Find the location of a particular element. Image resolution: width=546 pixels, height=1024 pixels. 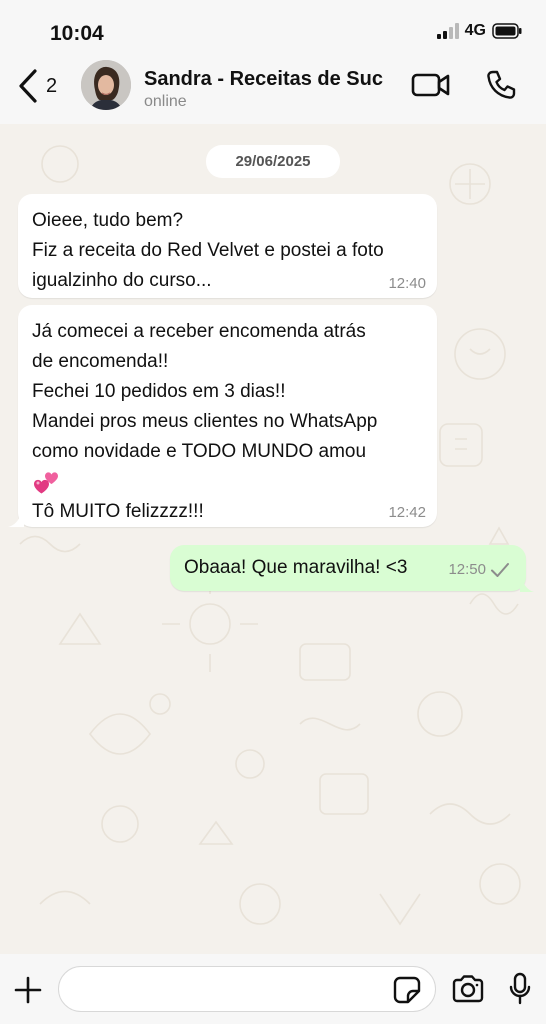

network-type: 4G is located at coordinates (475, 30).